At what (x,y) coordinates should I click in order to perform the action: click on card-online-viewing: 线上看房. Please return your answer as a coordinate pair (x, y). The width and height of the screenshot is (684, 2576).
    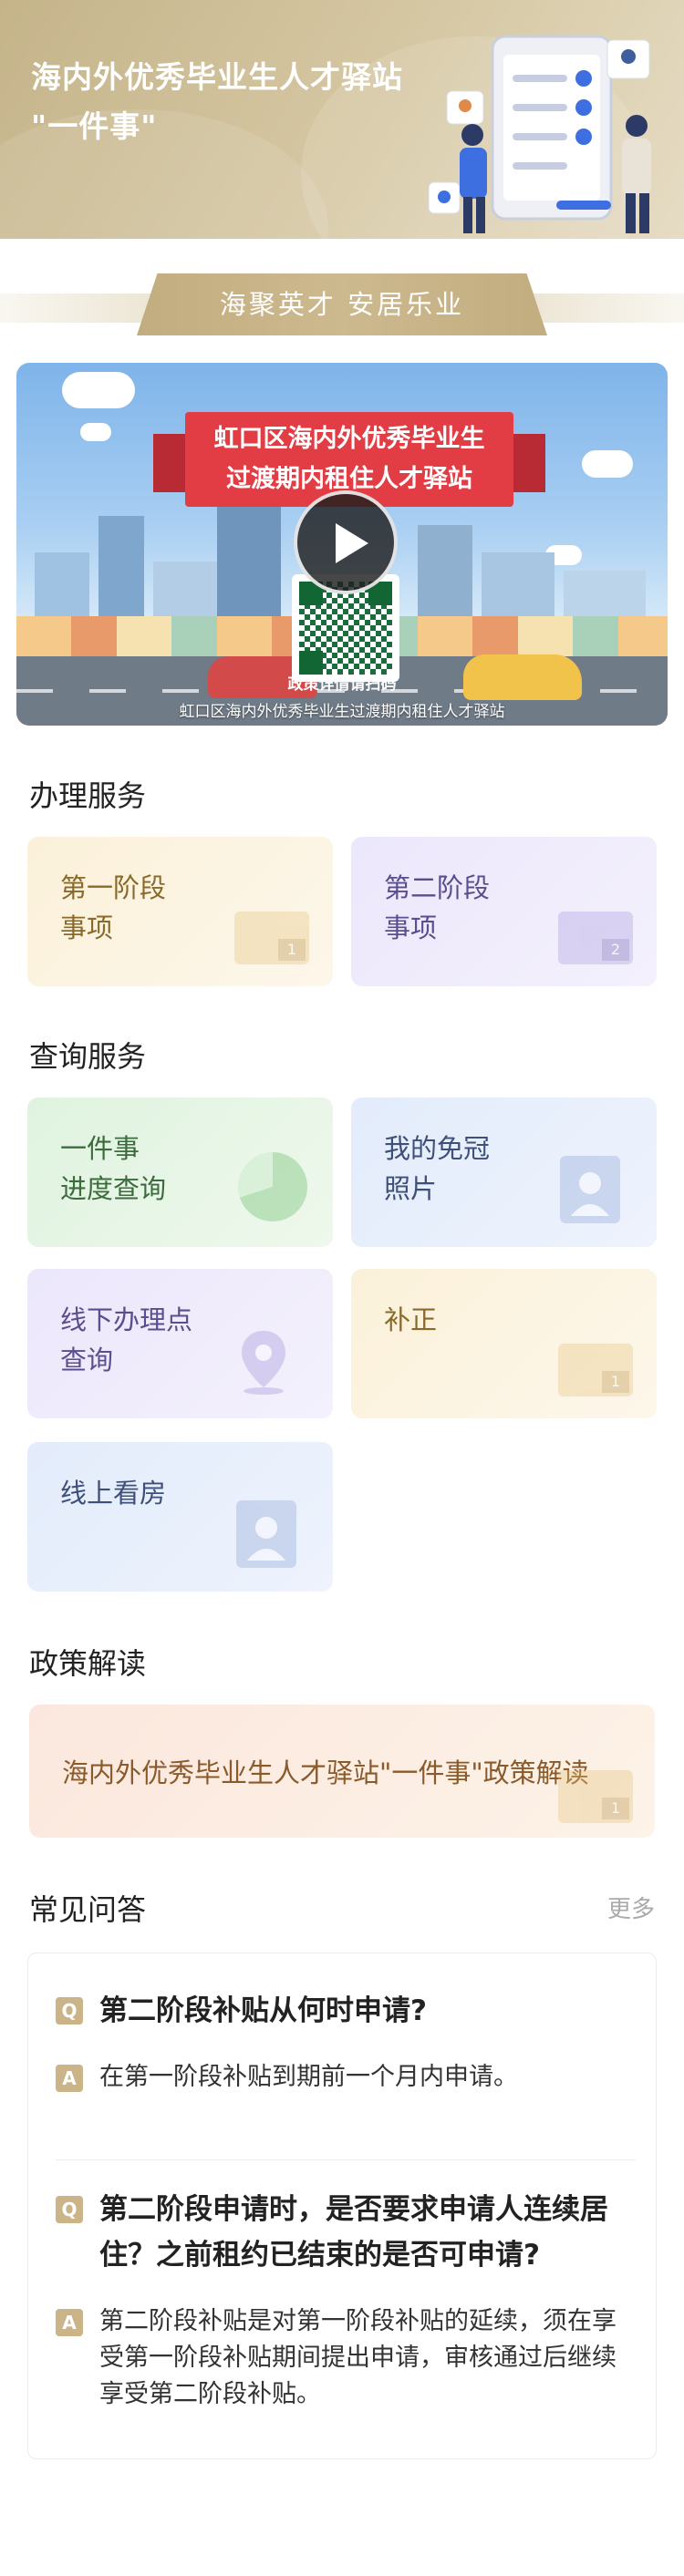
    Looking at the image, I should click on (180, 1517).